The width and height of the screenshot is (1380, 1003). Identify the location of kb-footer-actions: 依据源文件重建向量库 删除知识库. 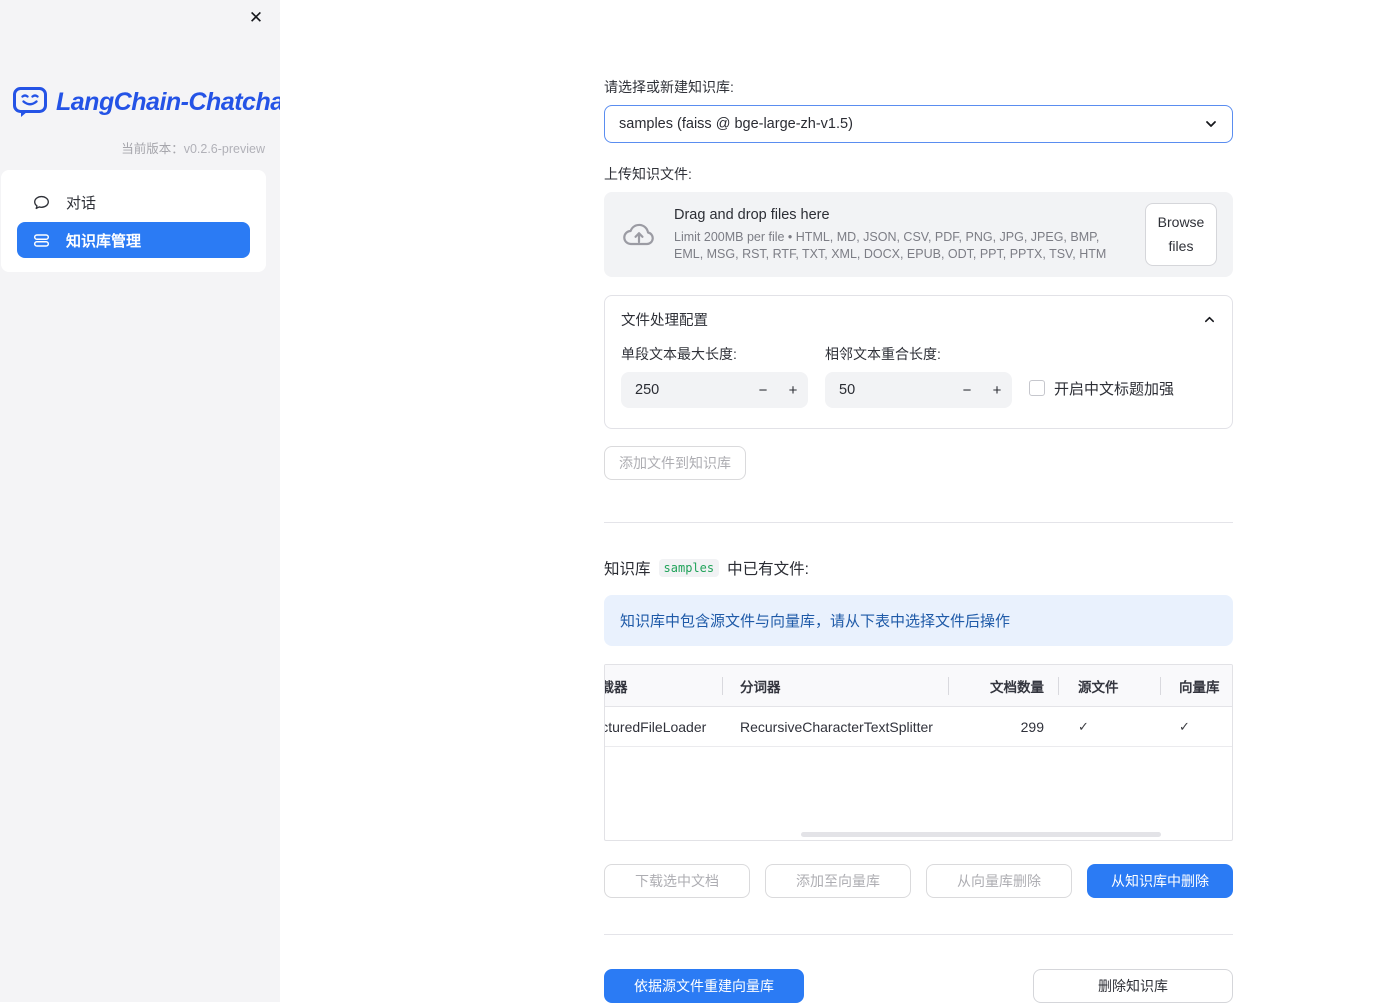
(918, 986).